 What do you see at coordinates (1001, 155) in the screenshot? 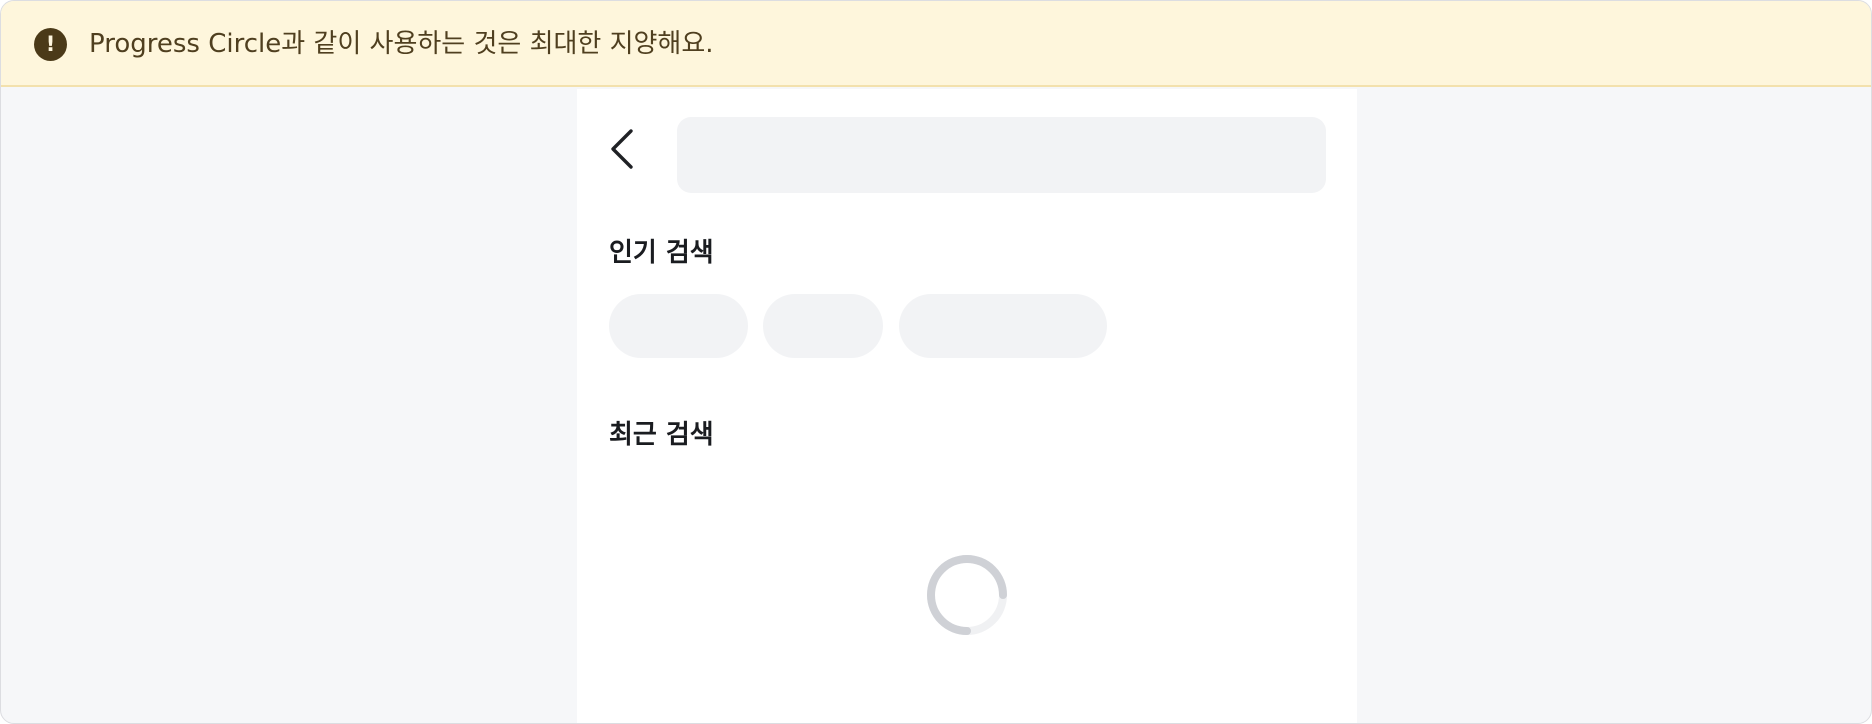
I see `search-input-skeleton` at bounding box center [1001, 155].